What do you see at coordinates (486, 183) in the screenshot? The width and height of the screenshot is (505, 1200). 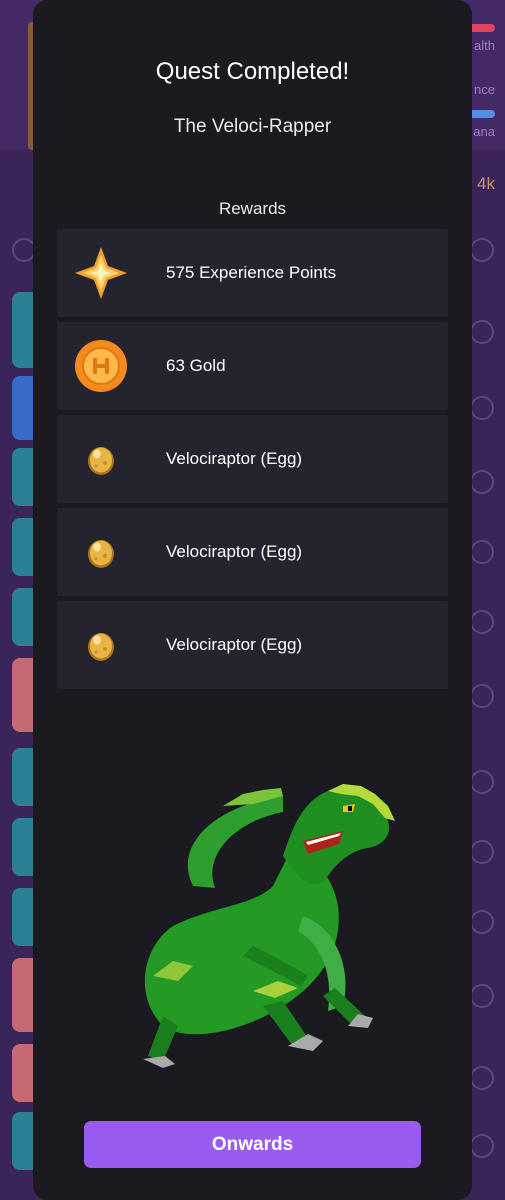 I see `gold-count: 4k` at bounding box center [486, 183].